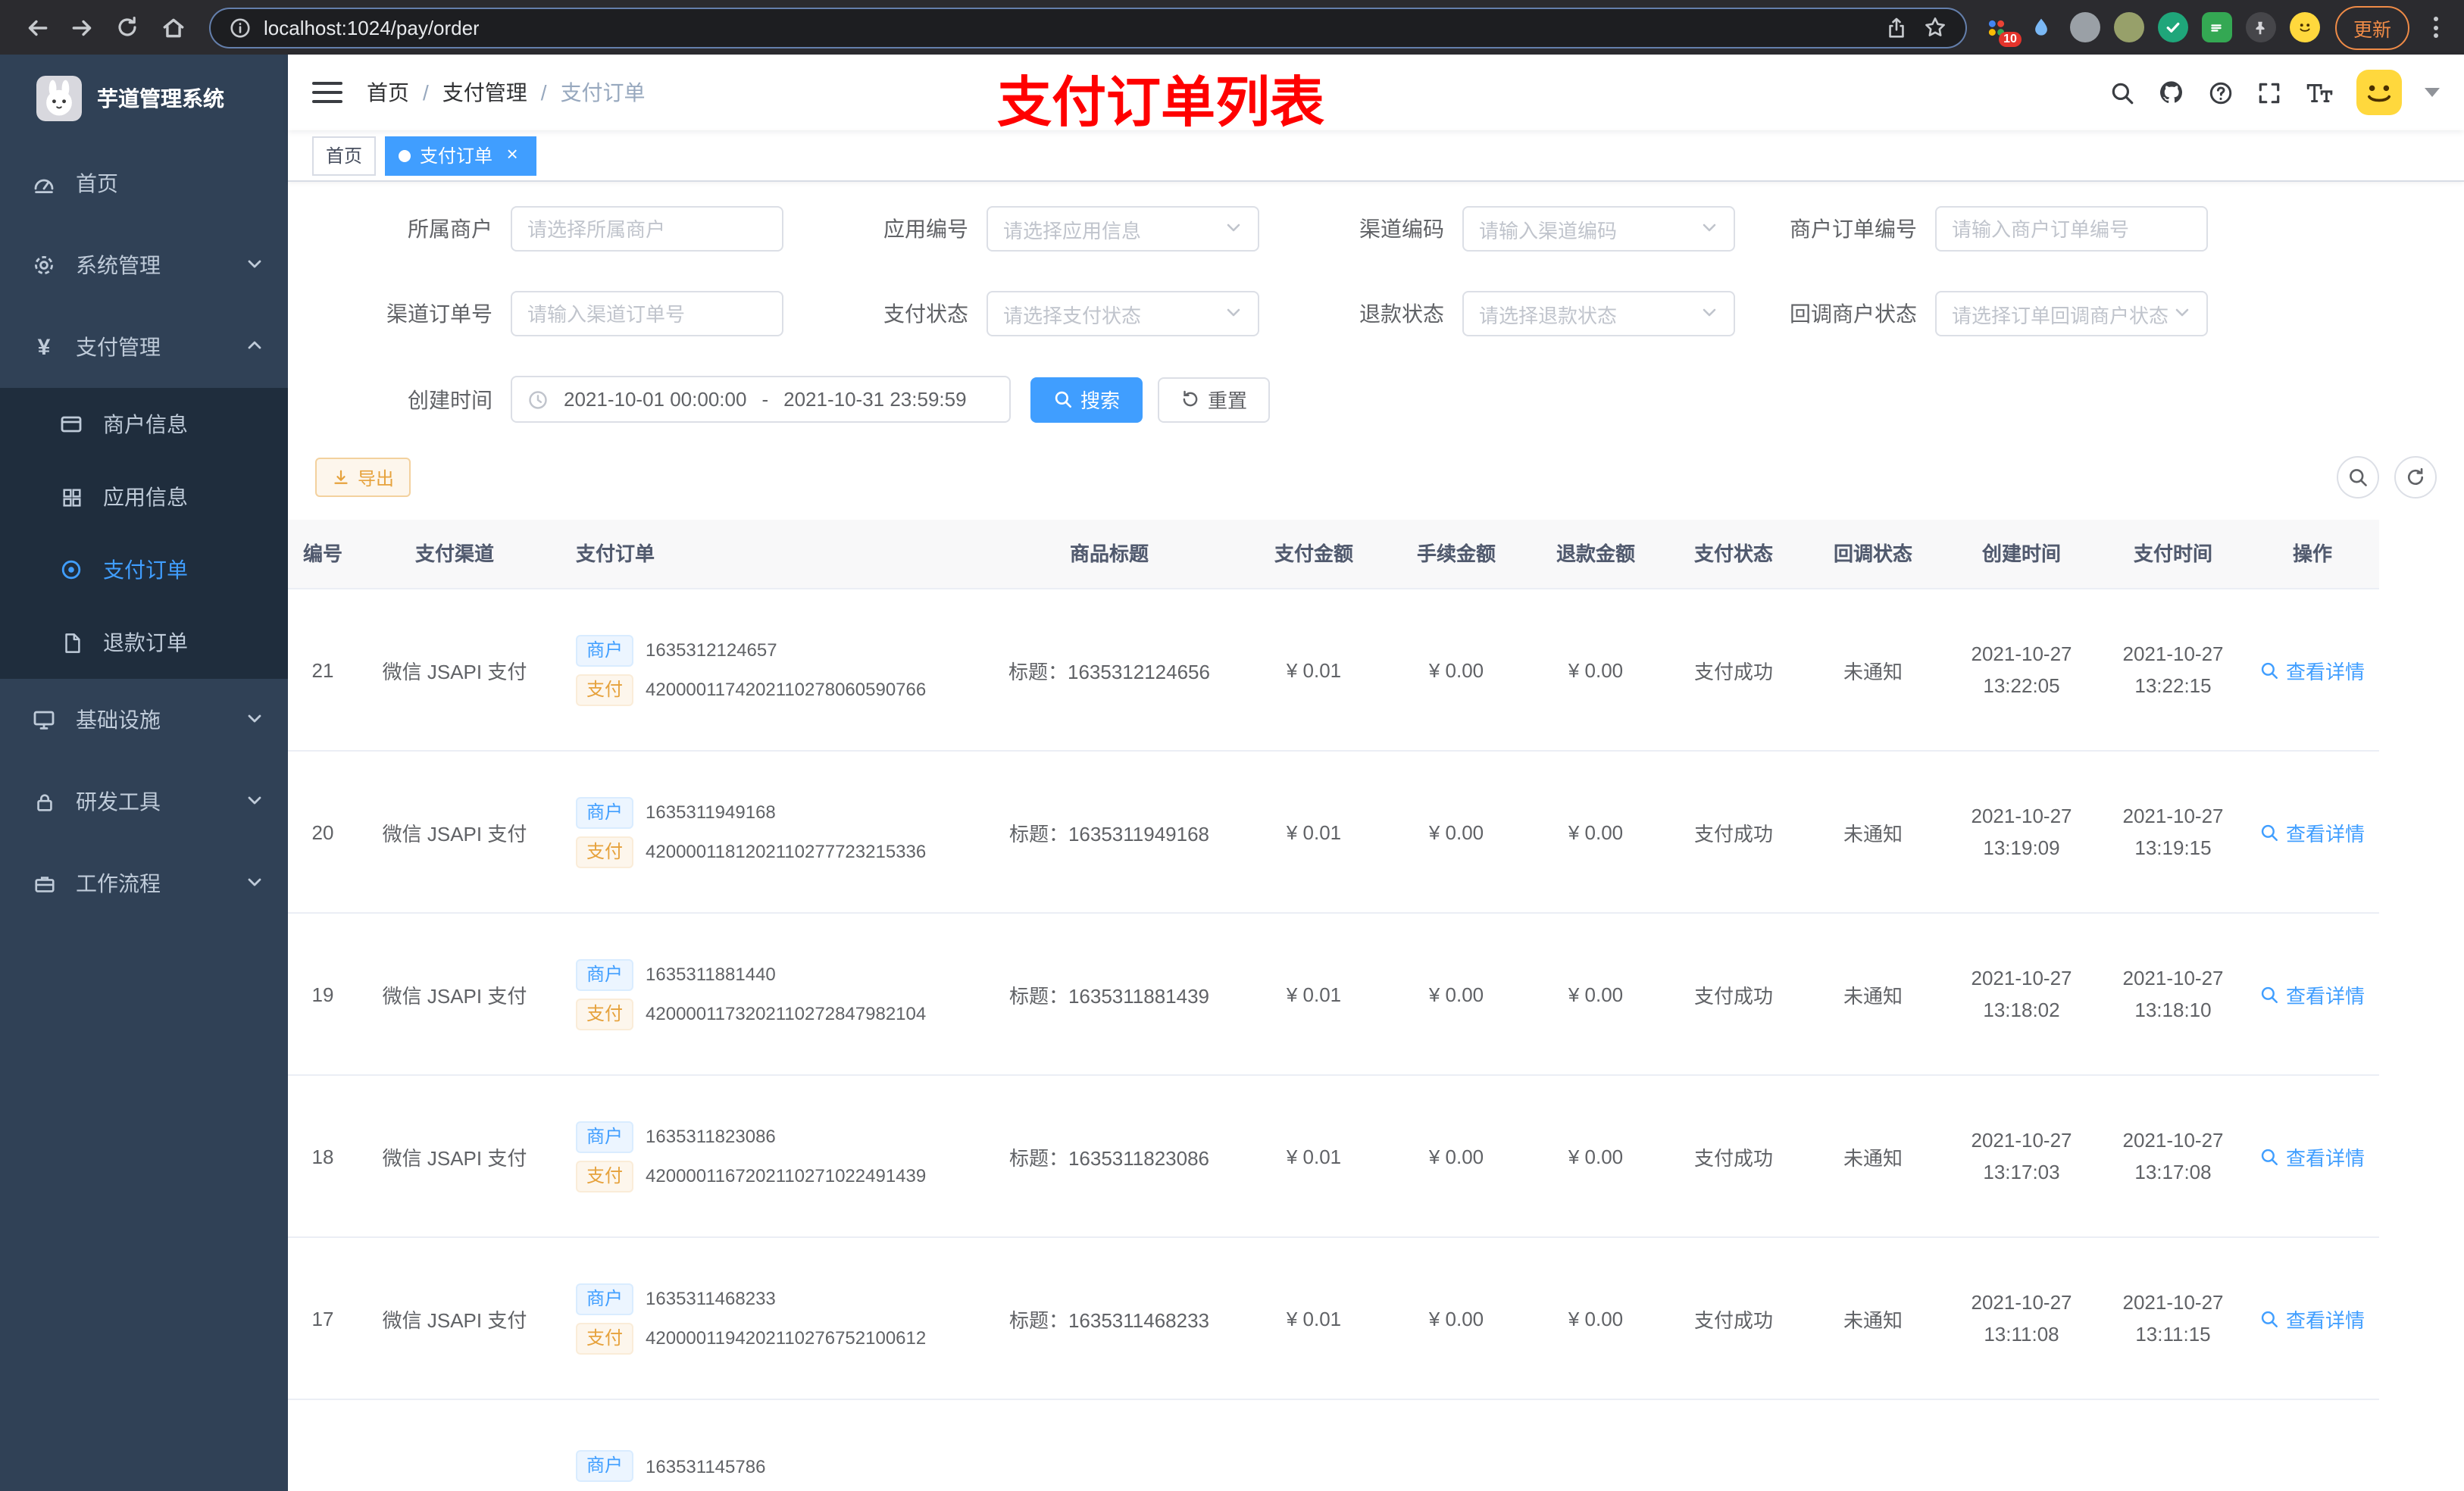  What do you see at coordinates (1873, 1158) in the screenshot?
I see `cell-notify: 未通知` at bounding box center [1873, 1158].